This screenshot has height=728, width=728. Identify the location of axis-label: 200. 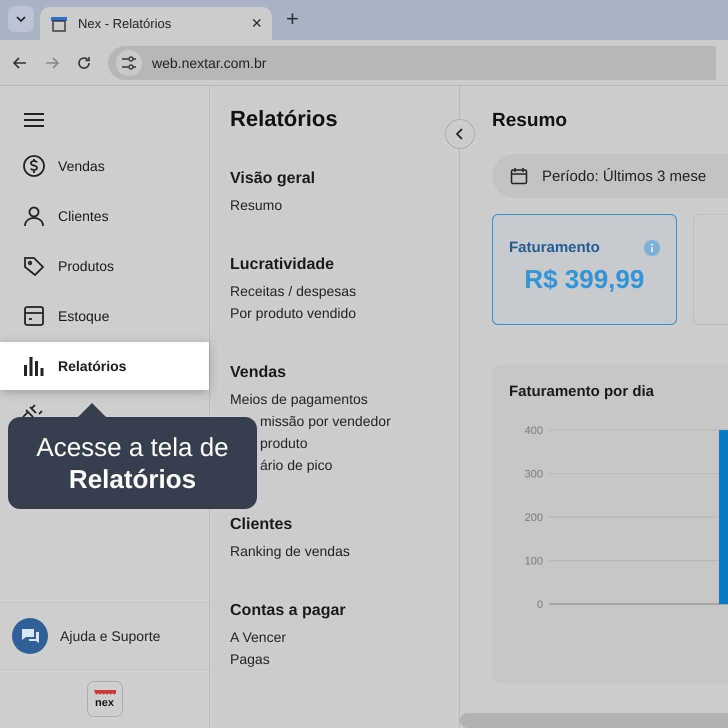
(533, 518).